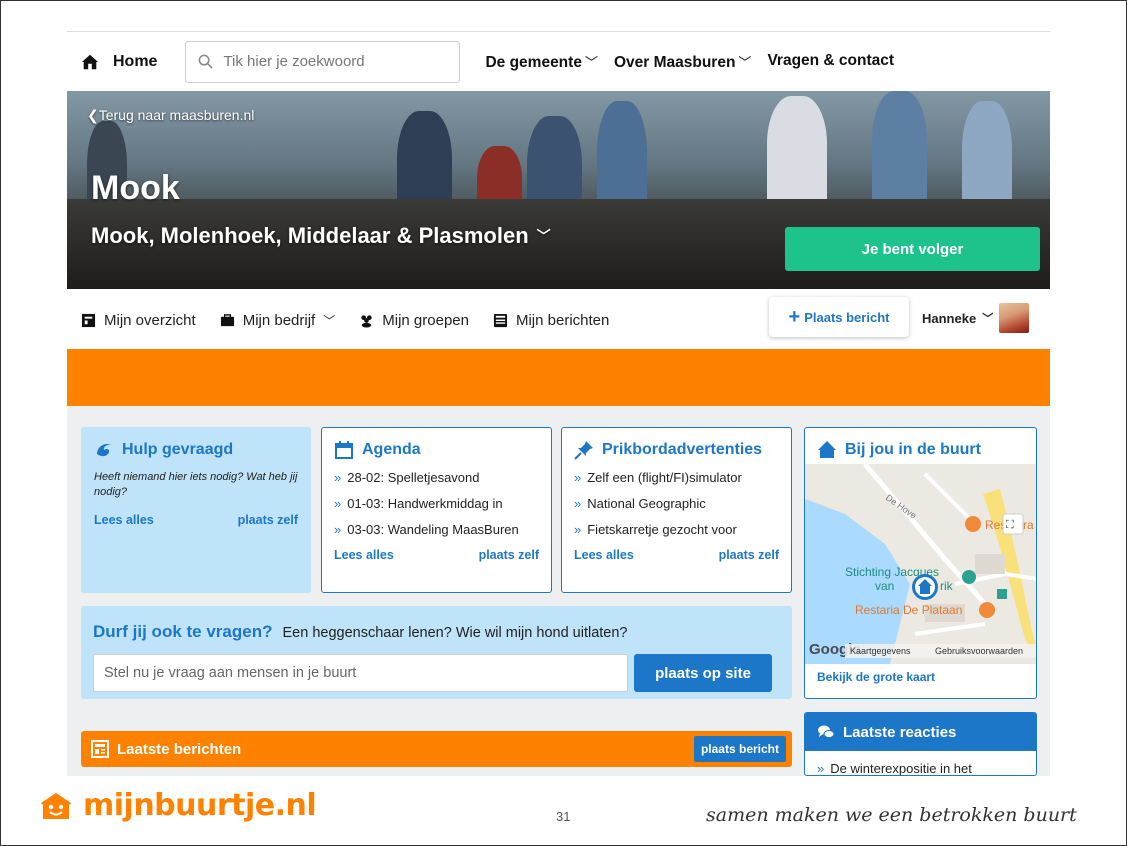  I want to click on avatar, so click(1014, 318).